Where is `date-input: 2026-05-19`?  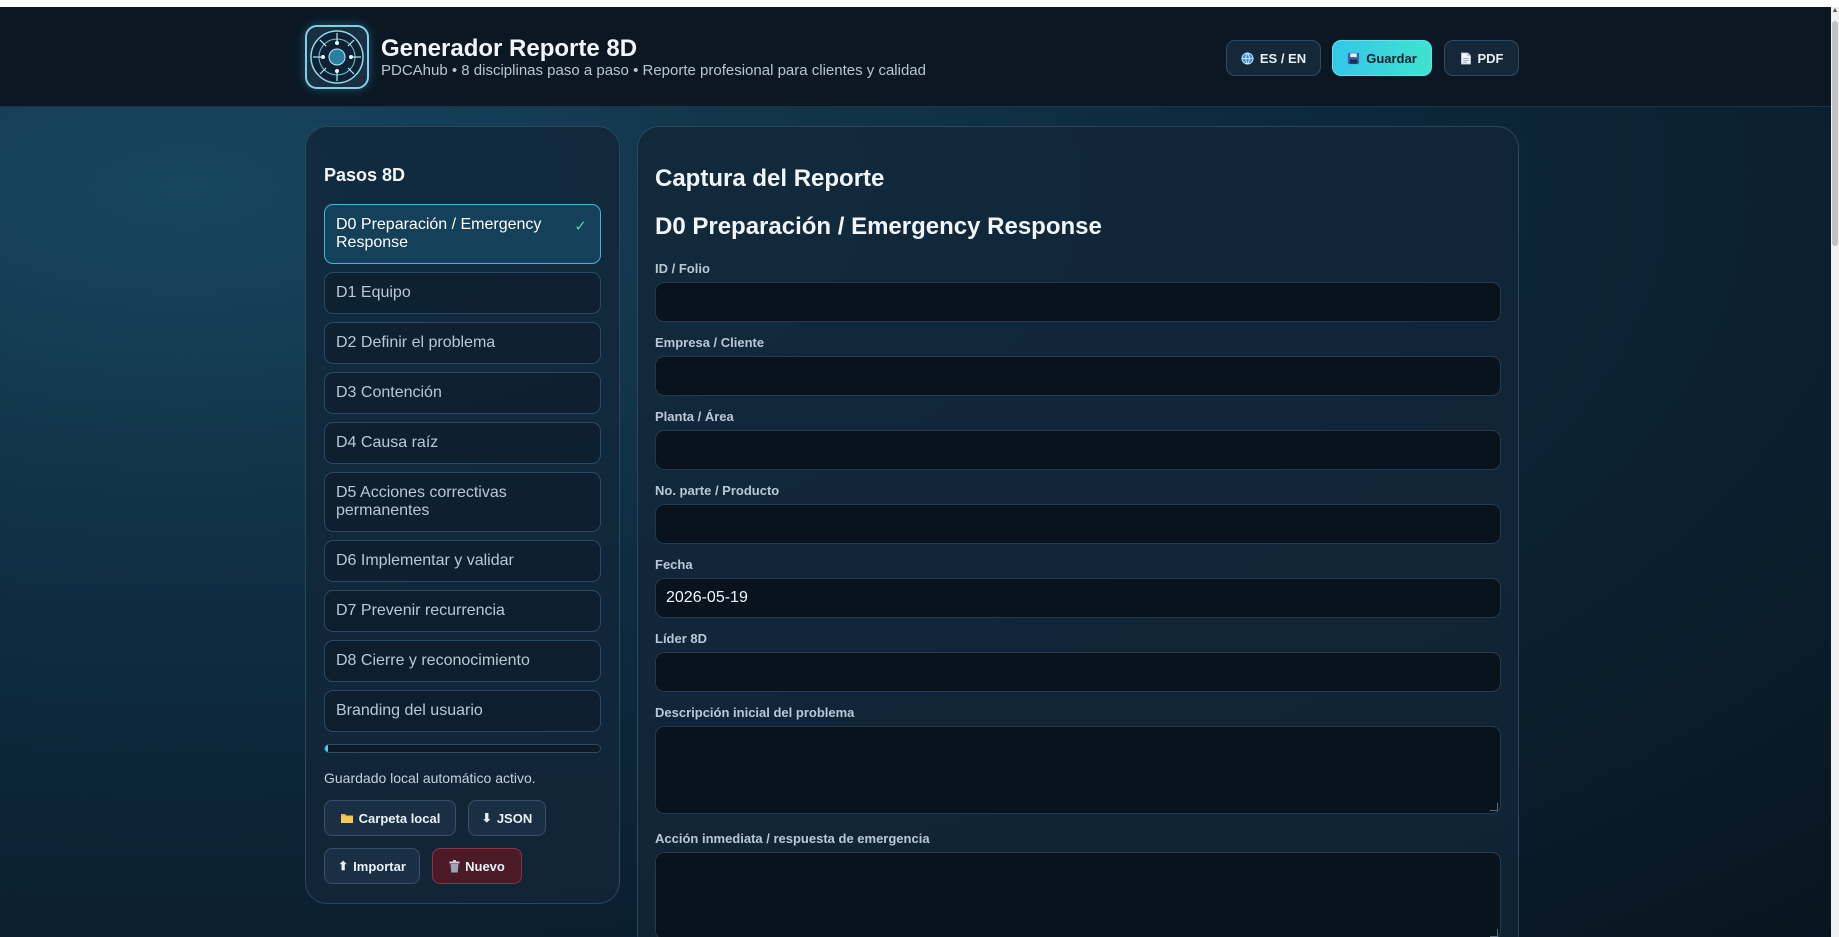
date-input: 2026-05-19 is located at coordinates (1078, 598).